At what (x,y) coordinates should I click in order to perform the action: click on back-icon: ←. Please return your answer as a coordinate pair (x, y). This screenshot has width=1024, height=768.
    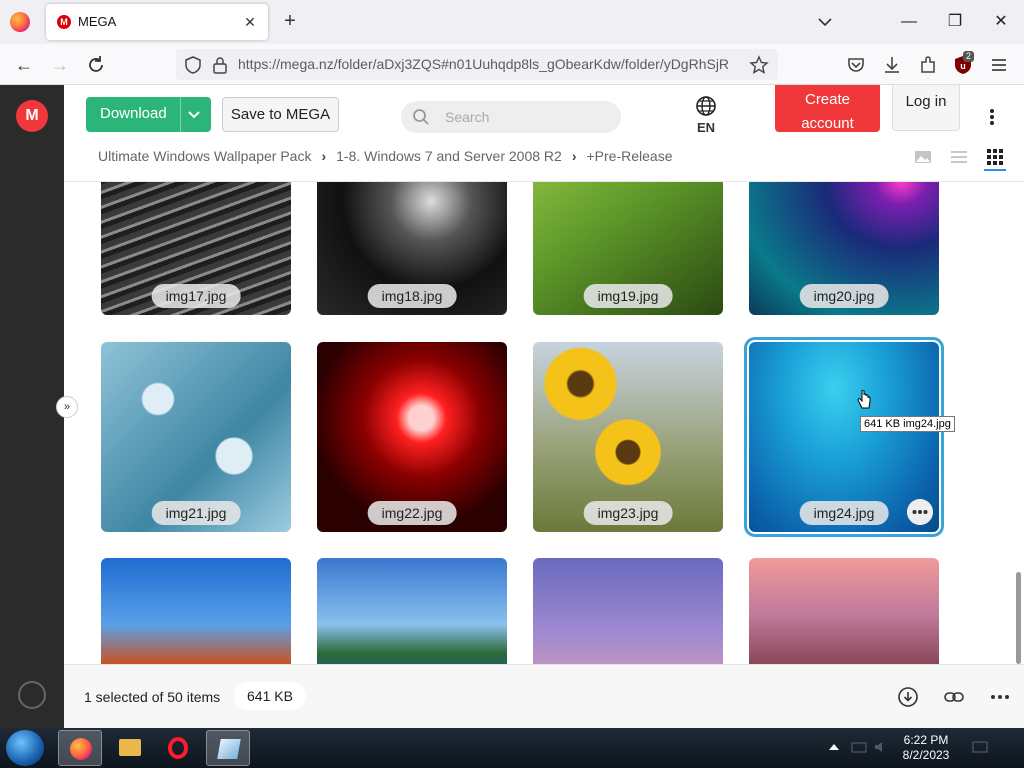
    Looking at the image, I should click on (24, 65).